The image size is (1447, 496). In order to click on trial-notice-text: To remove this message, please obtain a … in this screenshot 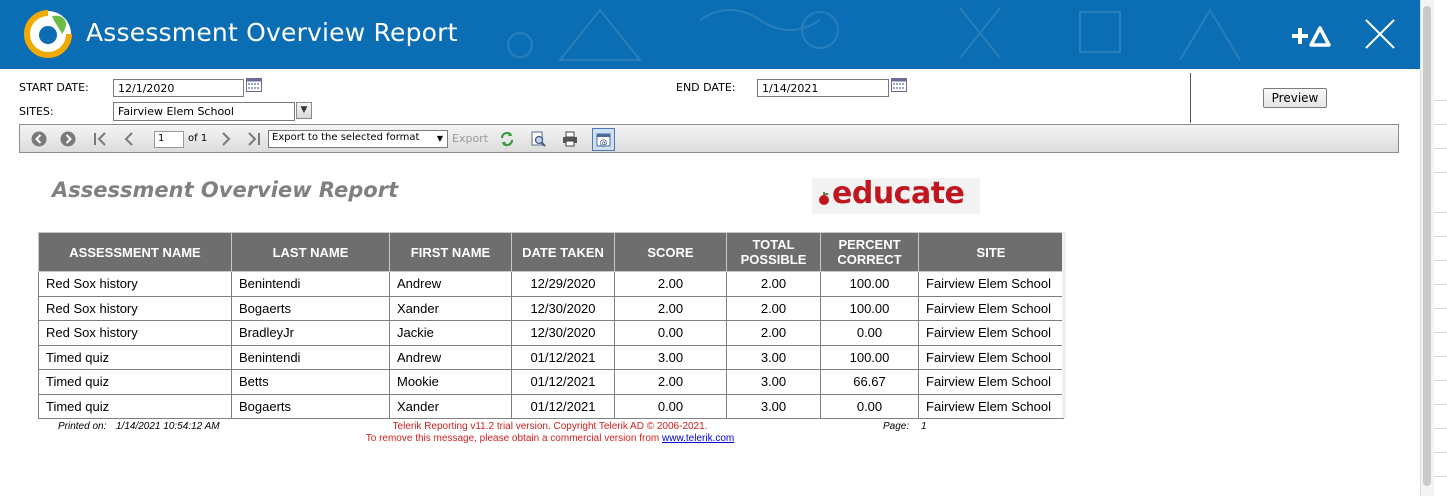, I will do `click(512, 438)`.